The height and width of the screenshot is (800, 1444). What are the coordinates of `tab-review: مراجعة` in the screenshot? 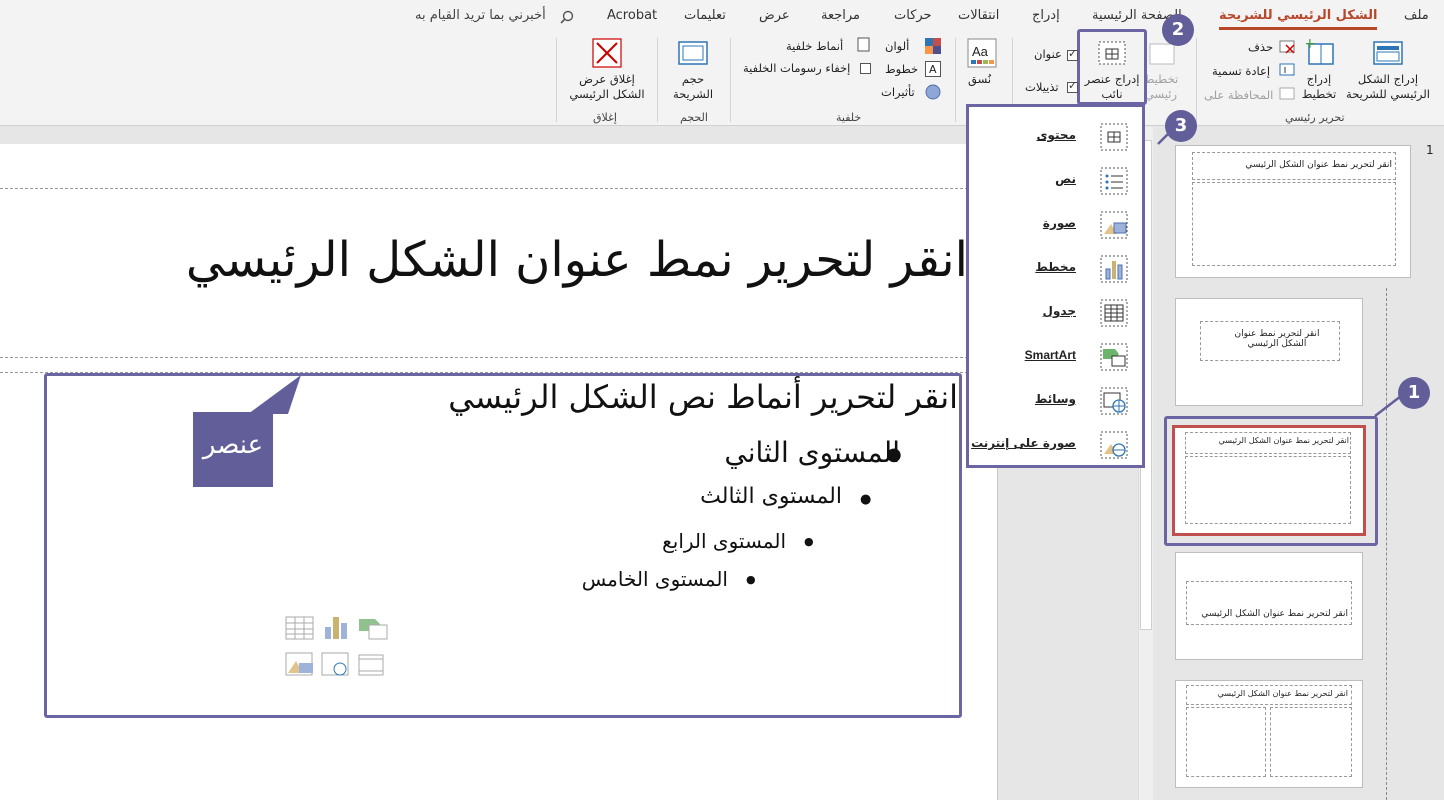 It's located at (840, 15).